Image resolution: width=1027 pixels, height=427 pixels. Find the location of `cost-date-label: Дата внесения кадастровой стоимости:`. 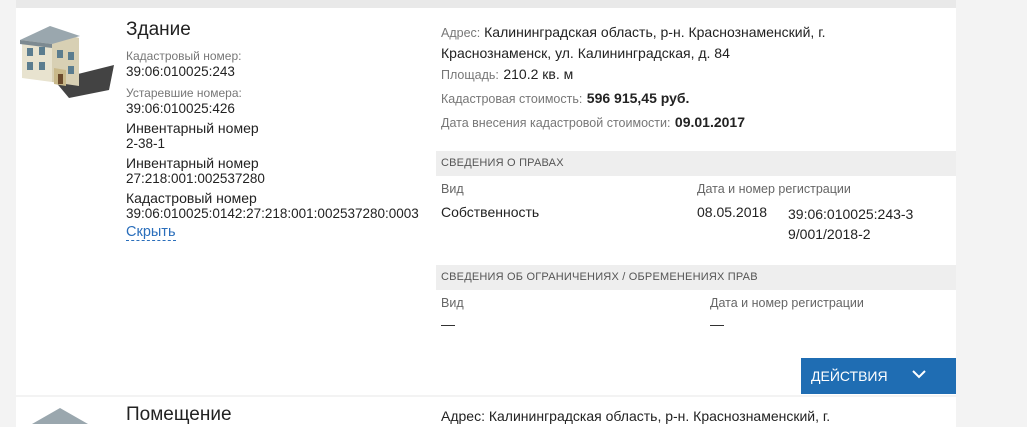

cost-date-label: Дата внесения кадастровой стоимости: is located at coordinates (556, 123).